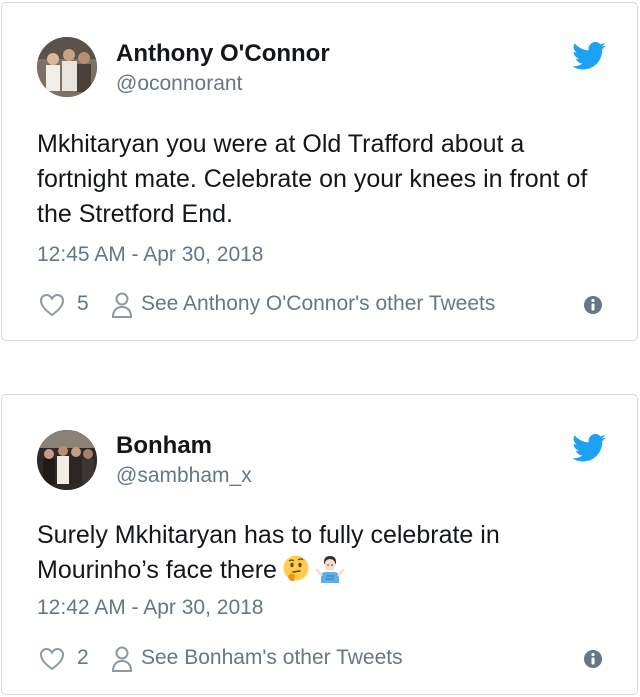 The height and width of the screenshot is (697, 640). Describe the element at coordinates (318, 304) in the screenshot. I see `other-tweets-link: See Anthony O'Connor's other Tweets` at that location.